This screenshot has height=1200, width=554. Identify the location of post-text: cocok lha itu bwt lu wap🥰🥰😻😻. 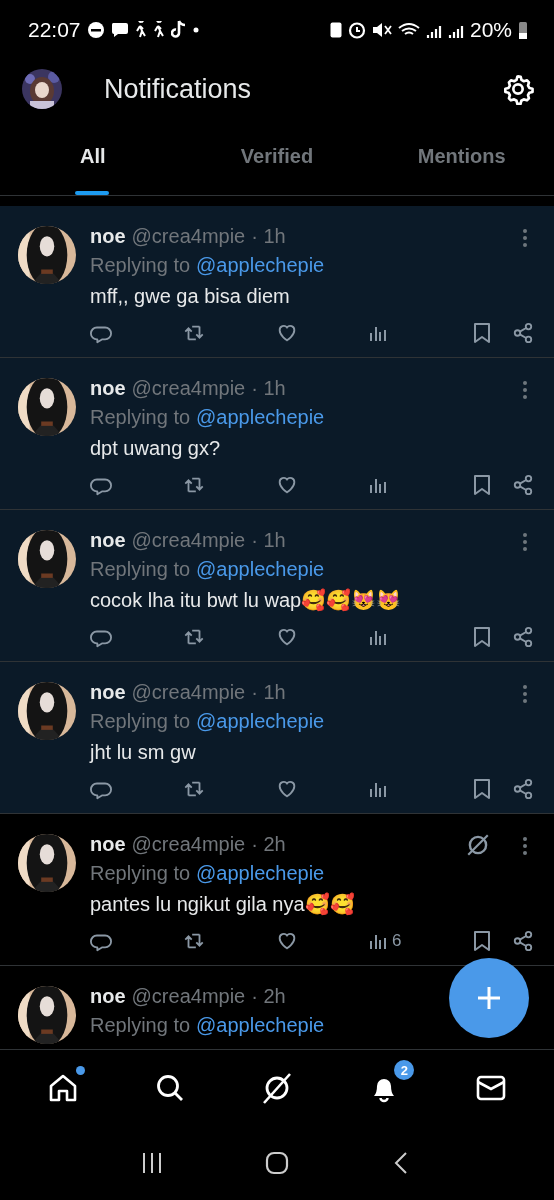
(246, 600).